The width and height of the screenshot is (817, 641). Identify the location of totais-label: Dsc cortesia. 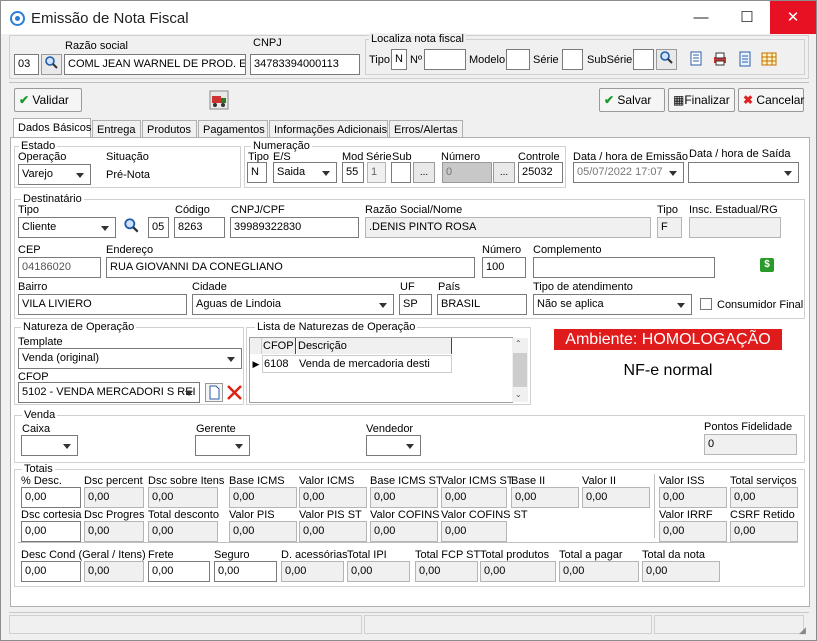
(51, 515).